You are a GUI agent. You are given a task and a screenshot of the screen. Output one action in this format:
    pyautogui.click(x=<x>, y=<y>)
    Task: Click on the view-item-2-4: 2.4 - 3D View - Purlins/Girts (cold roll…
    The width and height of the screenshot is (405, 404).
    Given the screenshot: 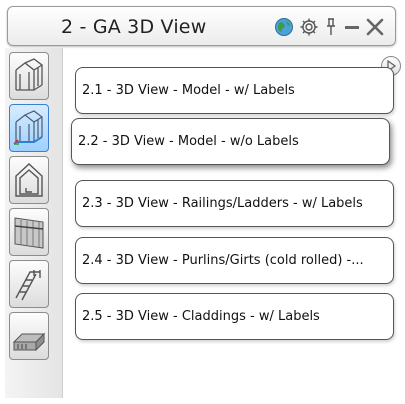 What is the action you would take?
    pyautogui.click(x=234, y=260)
    